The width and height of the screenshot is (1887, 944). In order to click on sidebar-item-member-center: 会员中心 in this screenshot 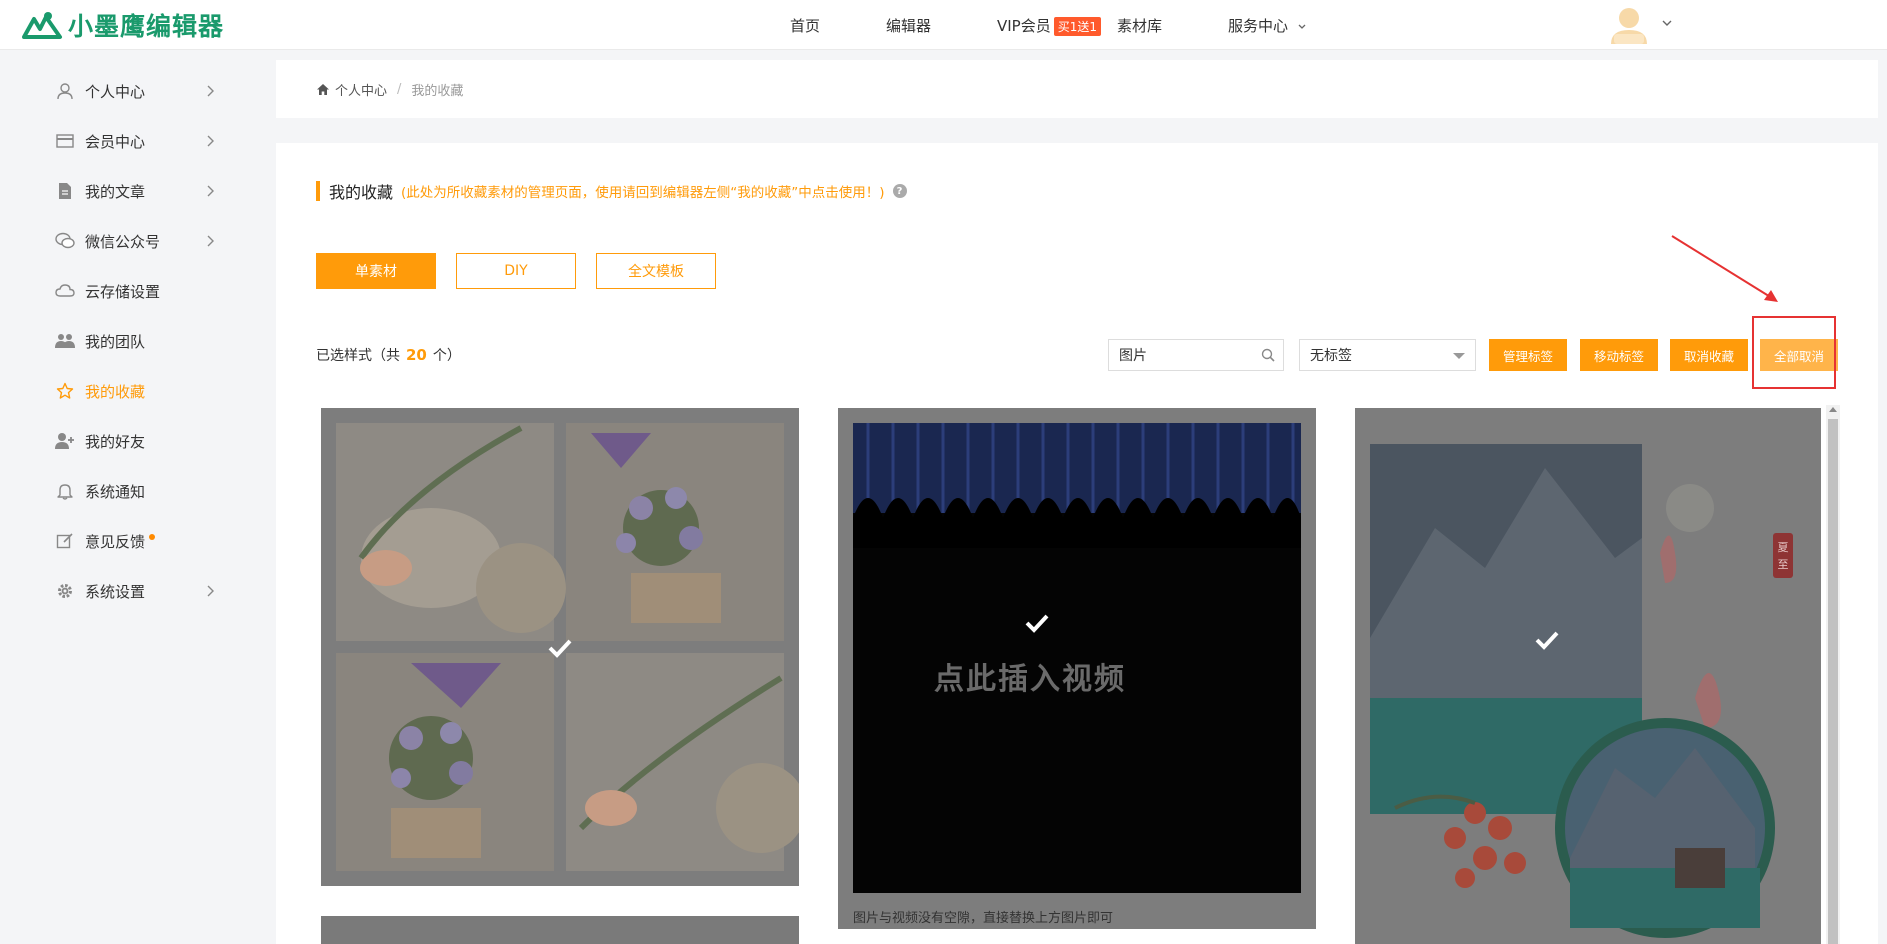, I will do `click(135, 141)`.